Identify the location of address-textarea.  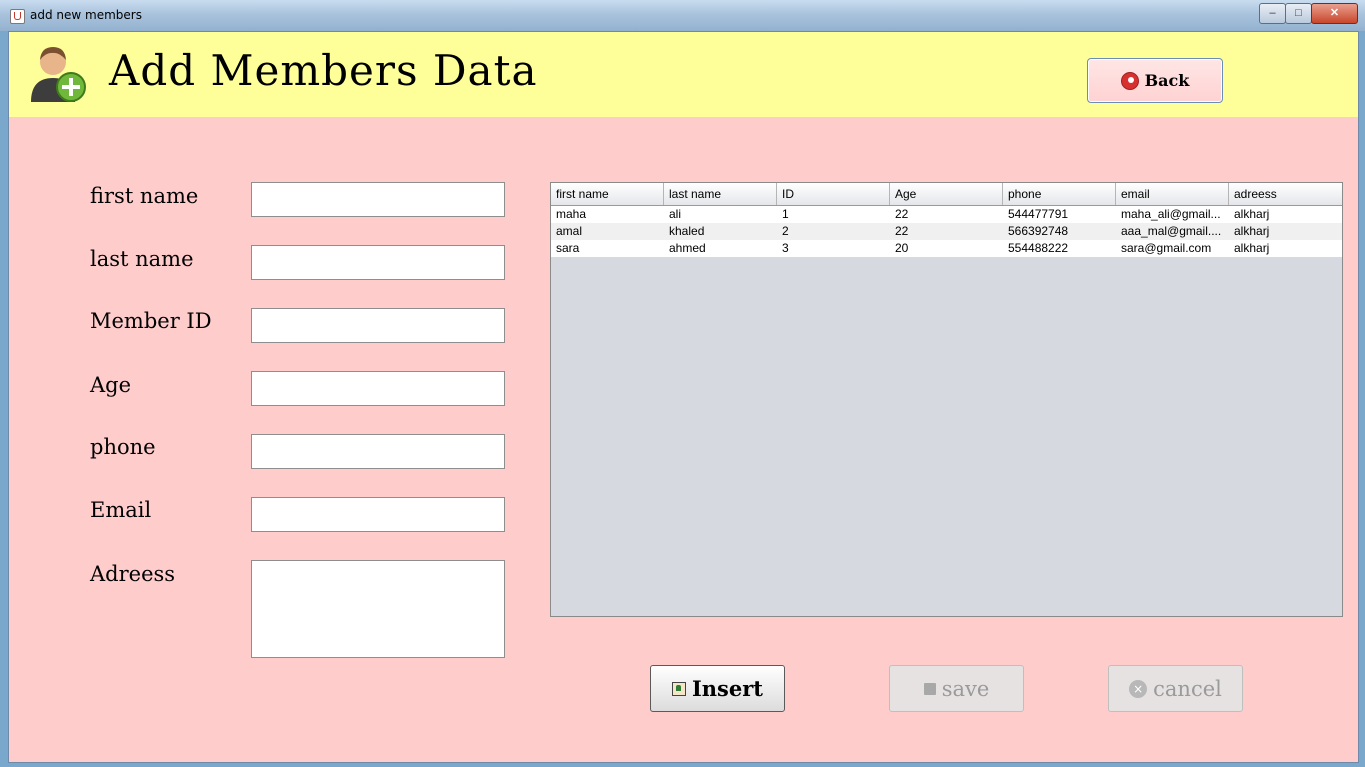
(378, 609).